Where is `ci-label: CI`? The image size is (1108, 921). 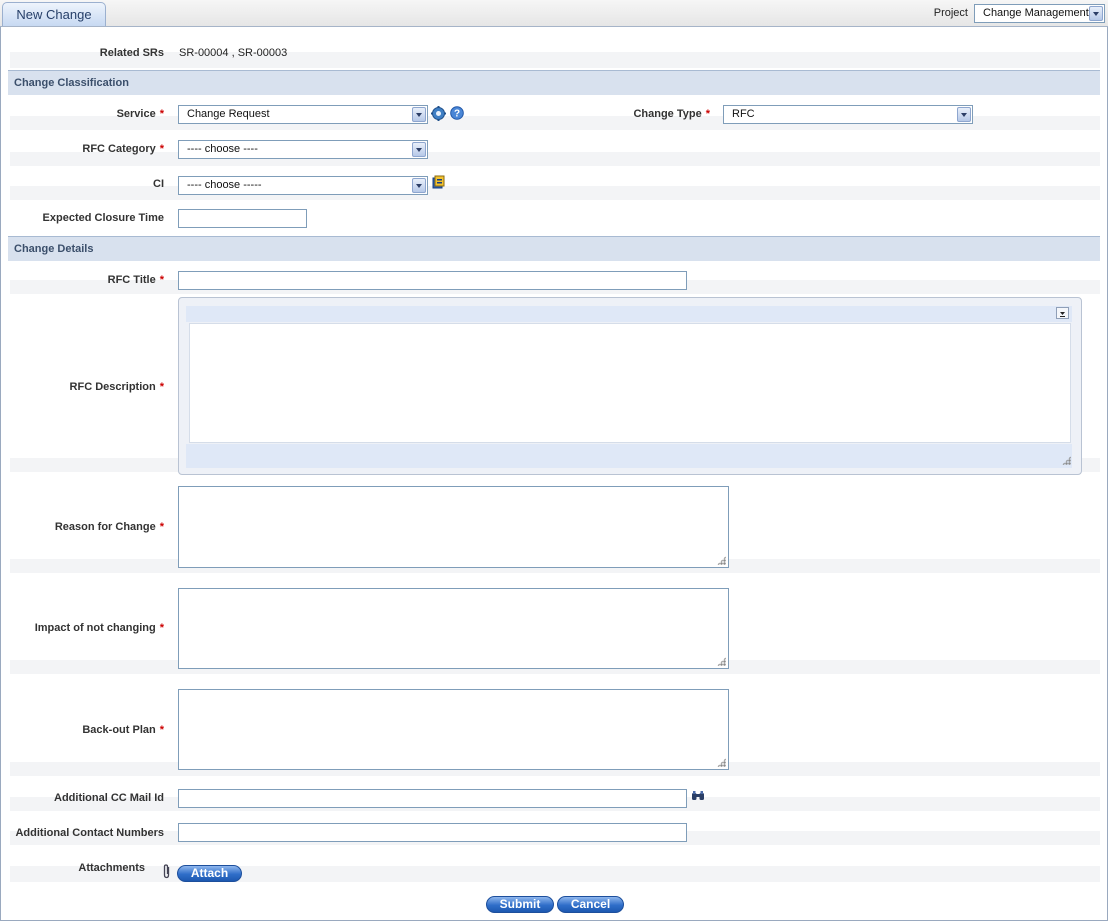 ci-label: CI is located at coordinates (158, 184).